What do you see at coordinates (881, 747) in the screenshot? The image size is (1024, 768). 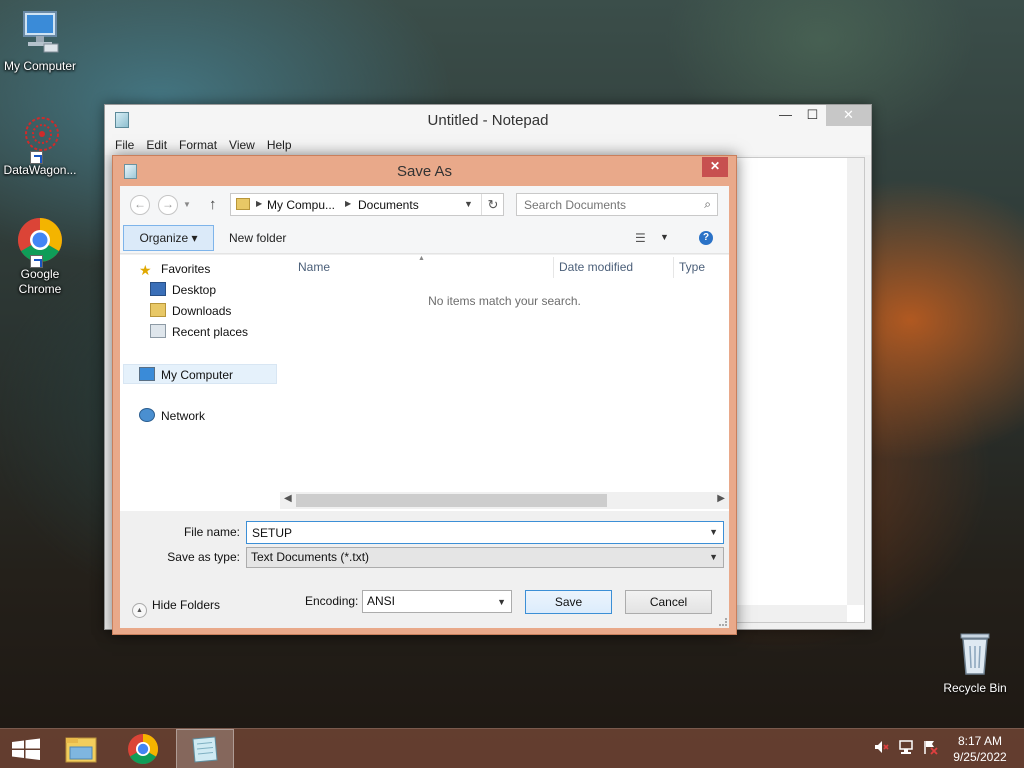 I see `speaker-muted-icon` at bounding box center [881, 747].